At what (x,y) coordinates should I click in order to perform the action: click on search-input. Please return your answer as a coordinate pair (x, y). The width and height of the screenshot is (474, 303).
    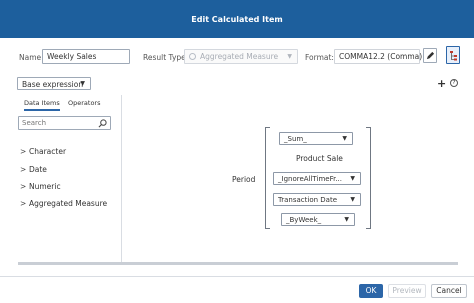
    Looking at the image, I should click on (58, 123).